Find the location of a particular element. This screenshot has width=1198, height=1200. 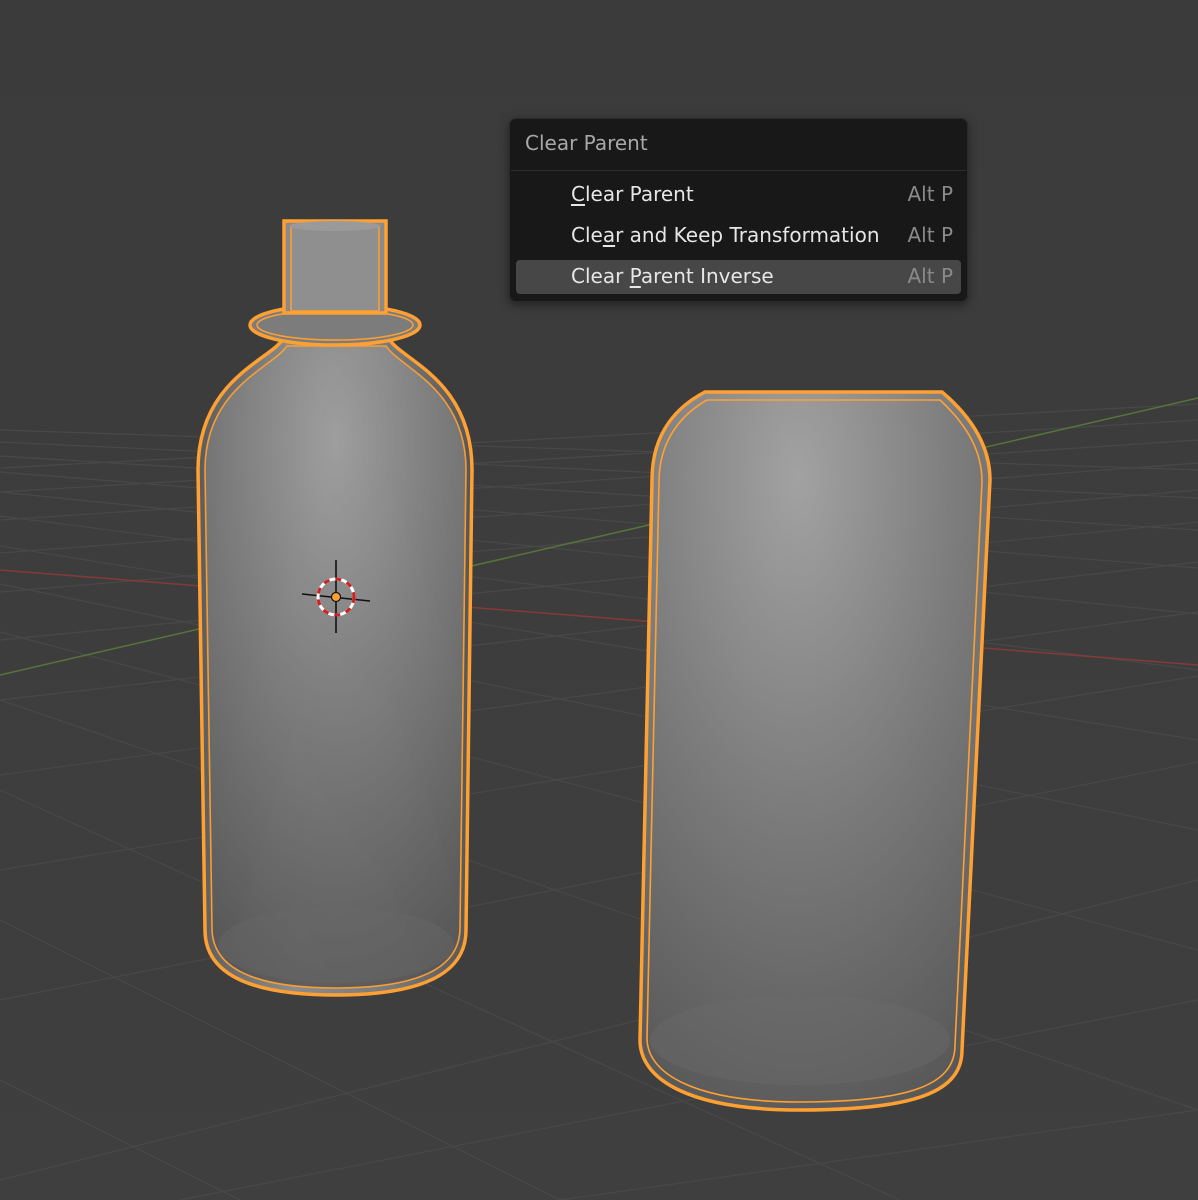

menu-item-label: Clear Parent Inverse is located at coordinates (672, 276).